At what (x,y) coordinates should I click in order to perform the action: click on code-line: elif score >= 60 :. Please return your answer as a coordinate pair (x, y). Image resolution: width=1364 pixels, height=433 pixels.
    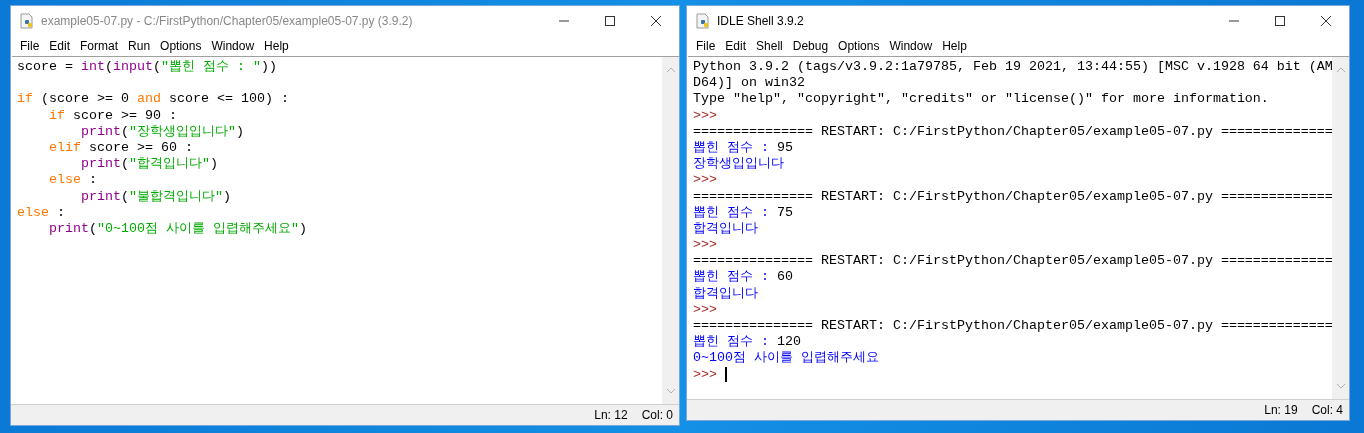
    Looking at the image, I should click on (120, 148).